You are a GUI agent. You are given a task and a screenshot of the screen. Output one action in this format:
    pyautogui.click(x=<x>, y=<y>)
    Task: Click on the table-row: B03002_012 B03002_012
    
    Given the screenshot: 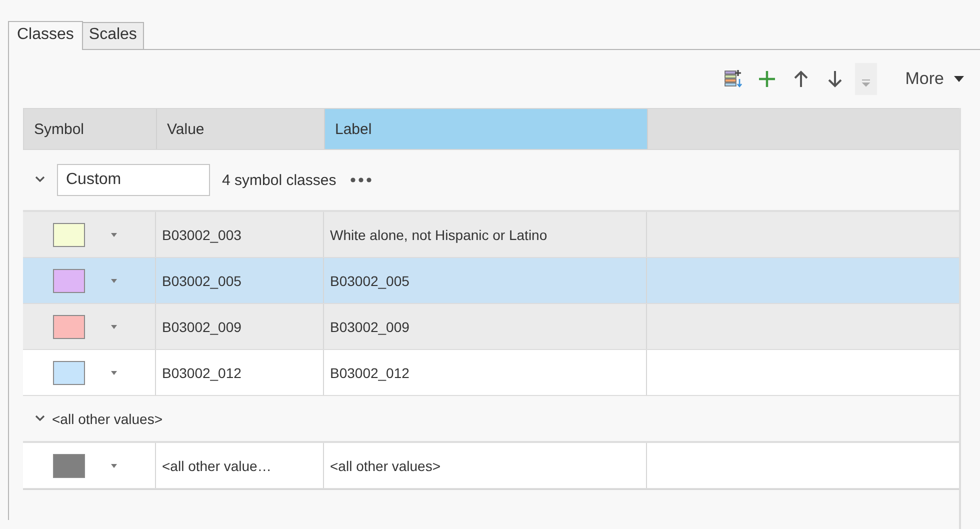 What is the action you would take?
    pyautogui.click(x=491, y=373)
    